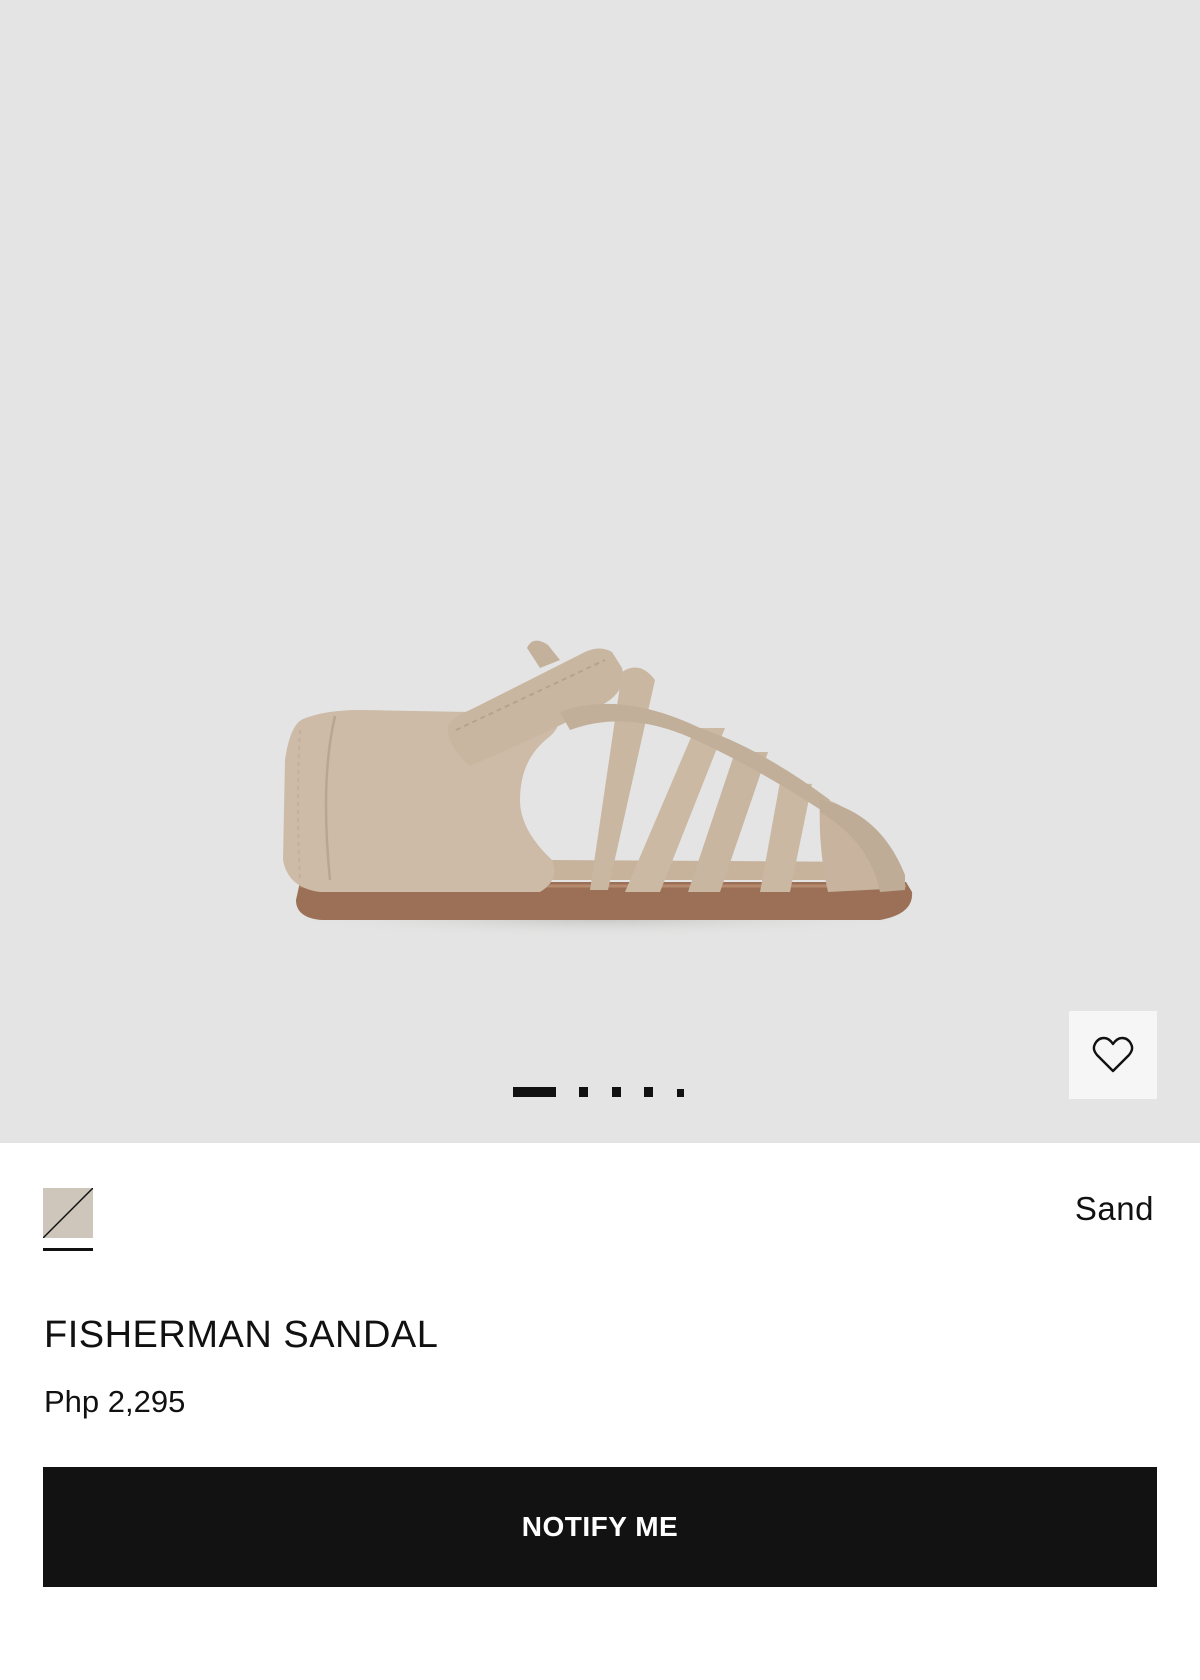 The width and height of the screenshot is (1200, 1680). What do you see at coordinates (600, 1093) in the screenshot?
I see `carousel-indicators` at bounding box center [600, 1093].